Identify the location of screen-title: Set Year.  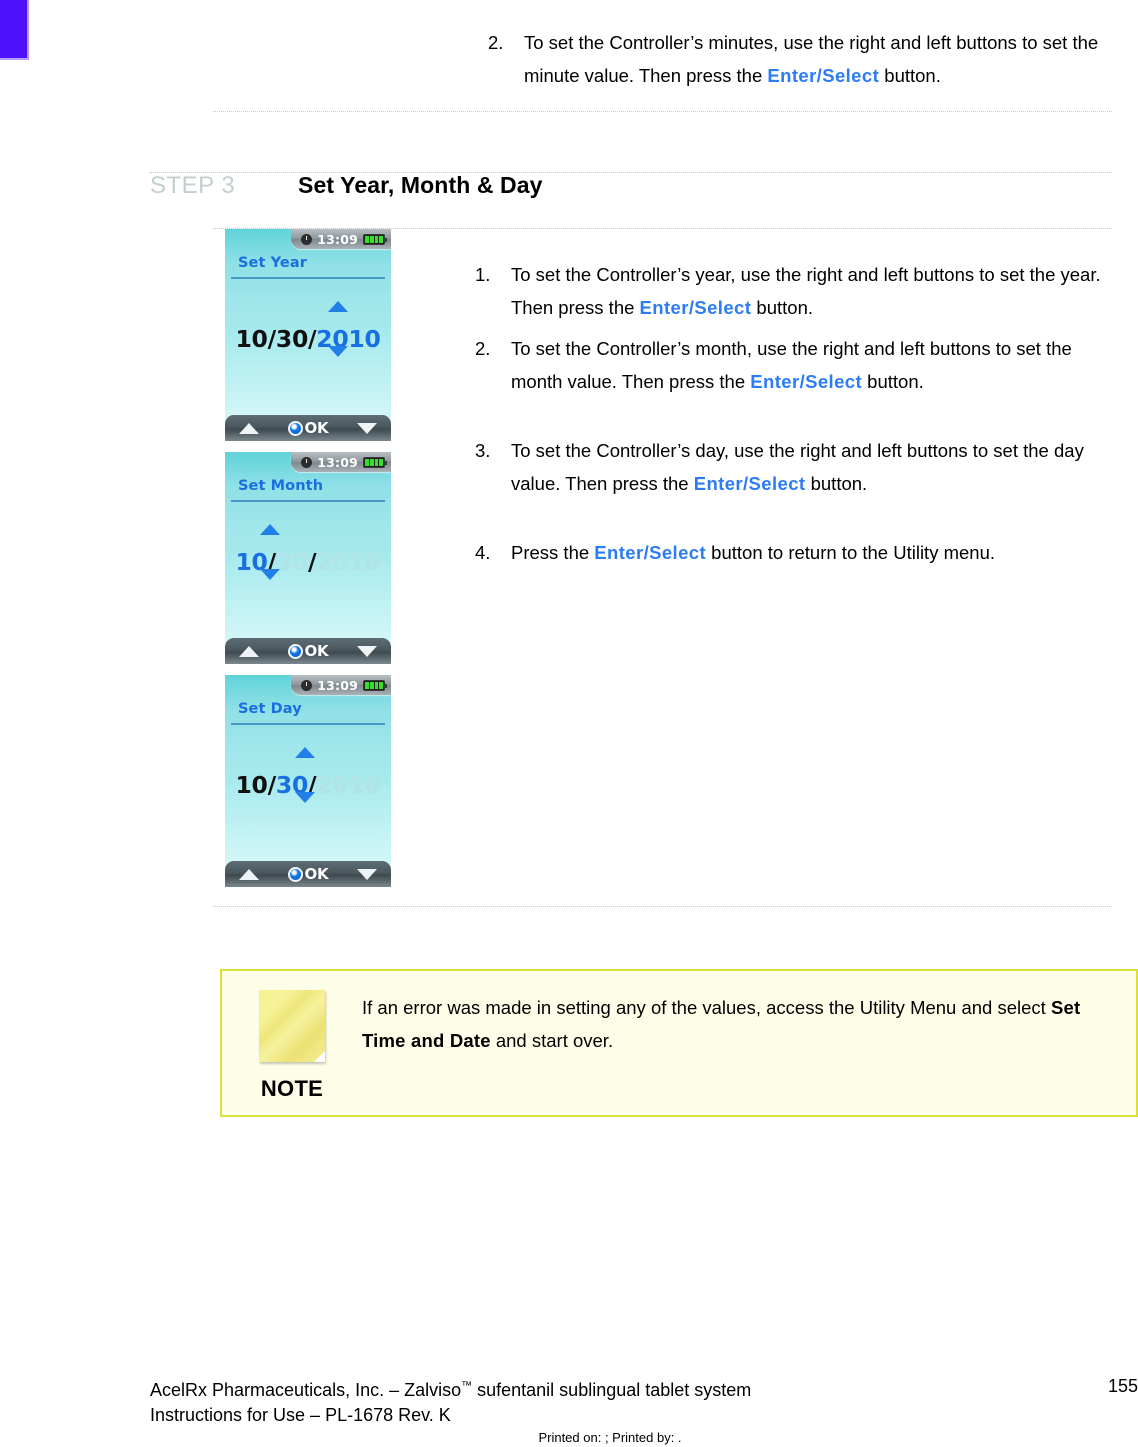
(272, 263).